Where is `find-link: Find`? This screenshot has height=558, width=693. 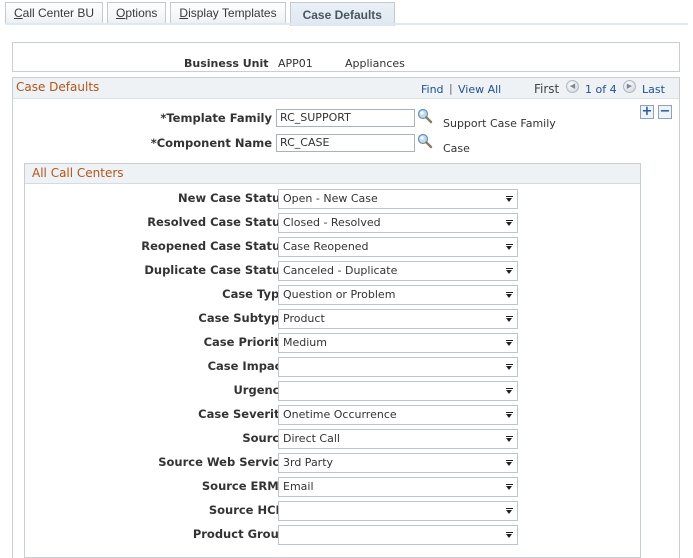 find-link: Find is located at coordinates (432, 89).